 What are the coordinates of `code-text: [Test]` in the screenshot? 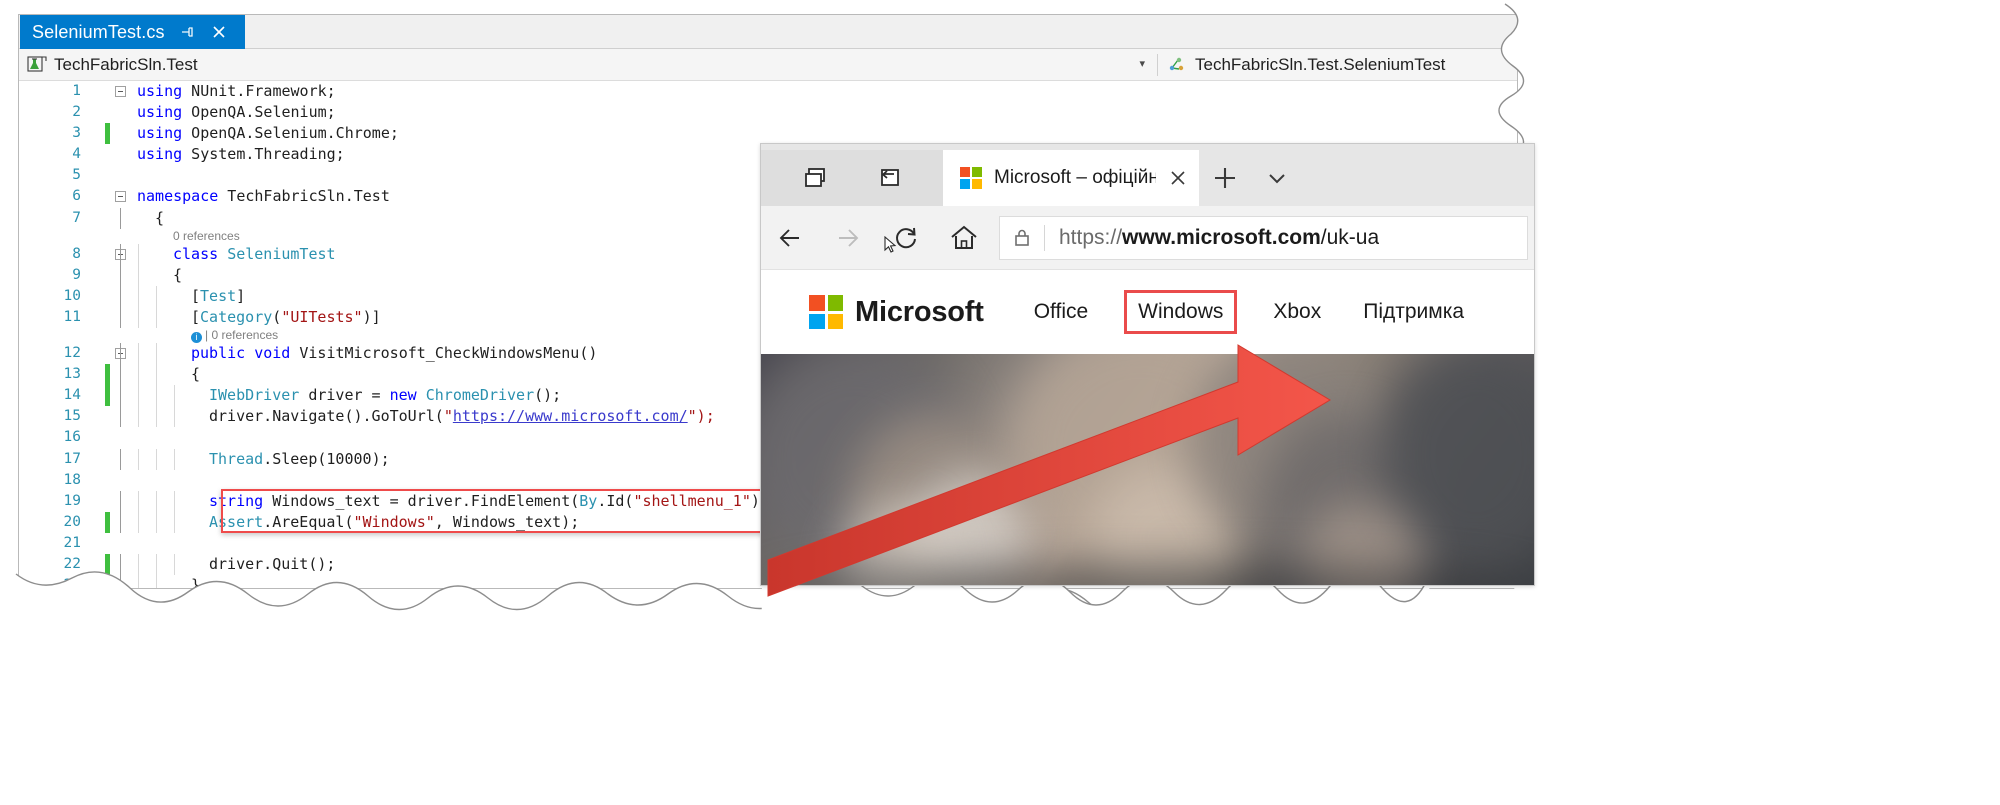 It's located at (218, 295).